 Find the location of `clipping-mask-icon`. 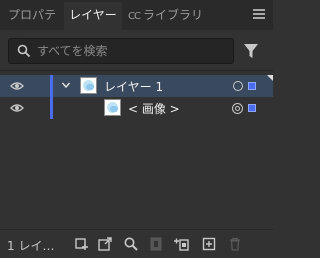

clipping-mask-icon is located at coordinates (156, 244).